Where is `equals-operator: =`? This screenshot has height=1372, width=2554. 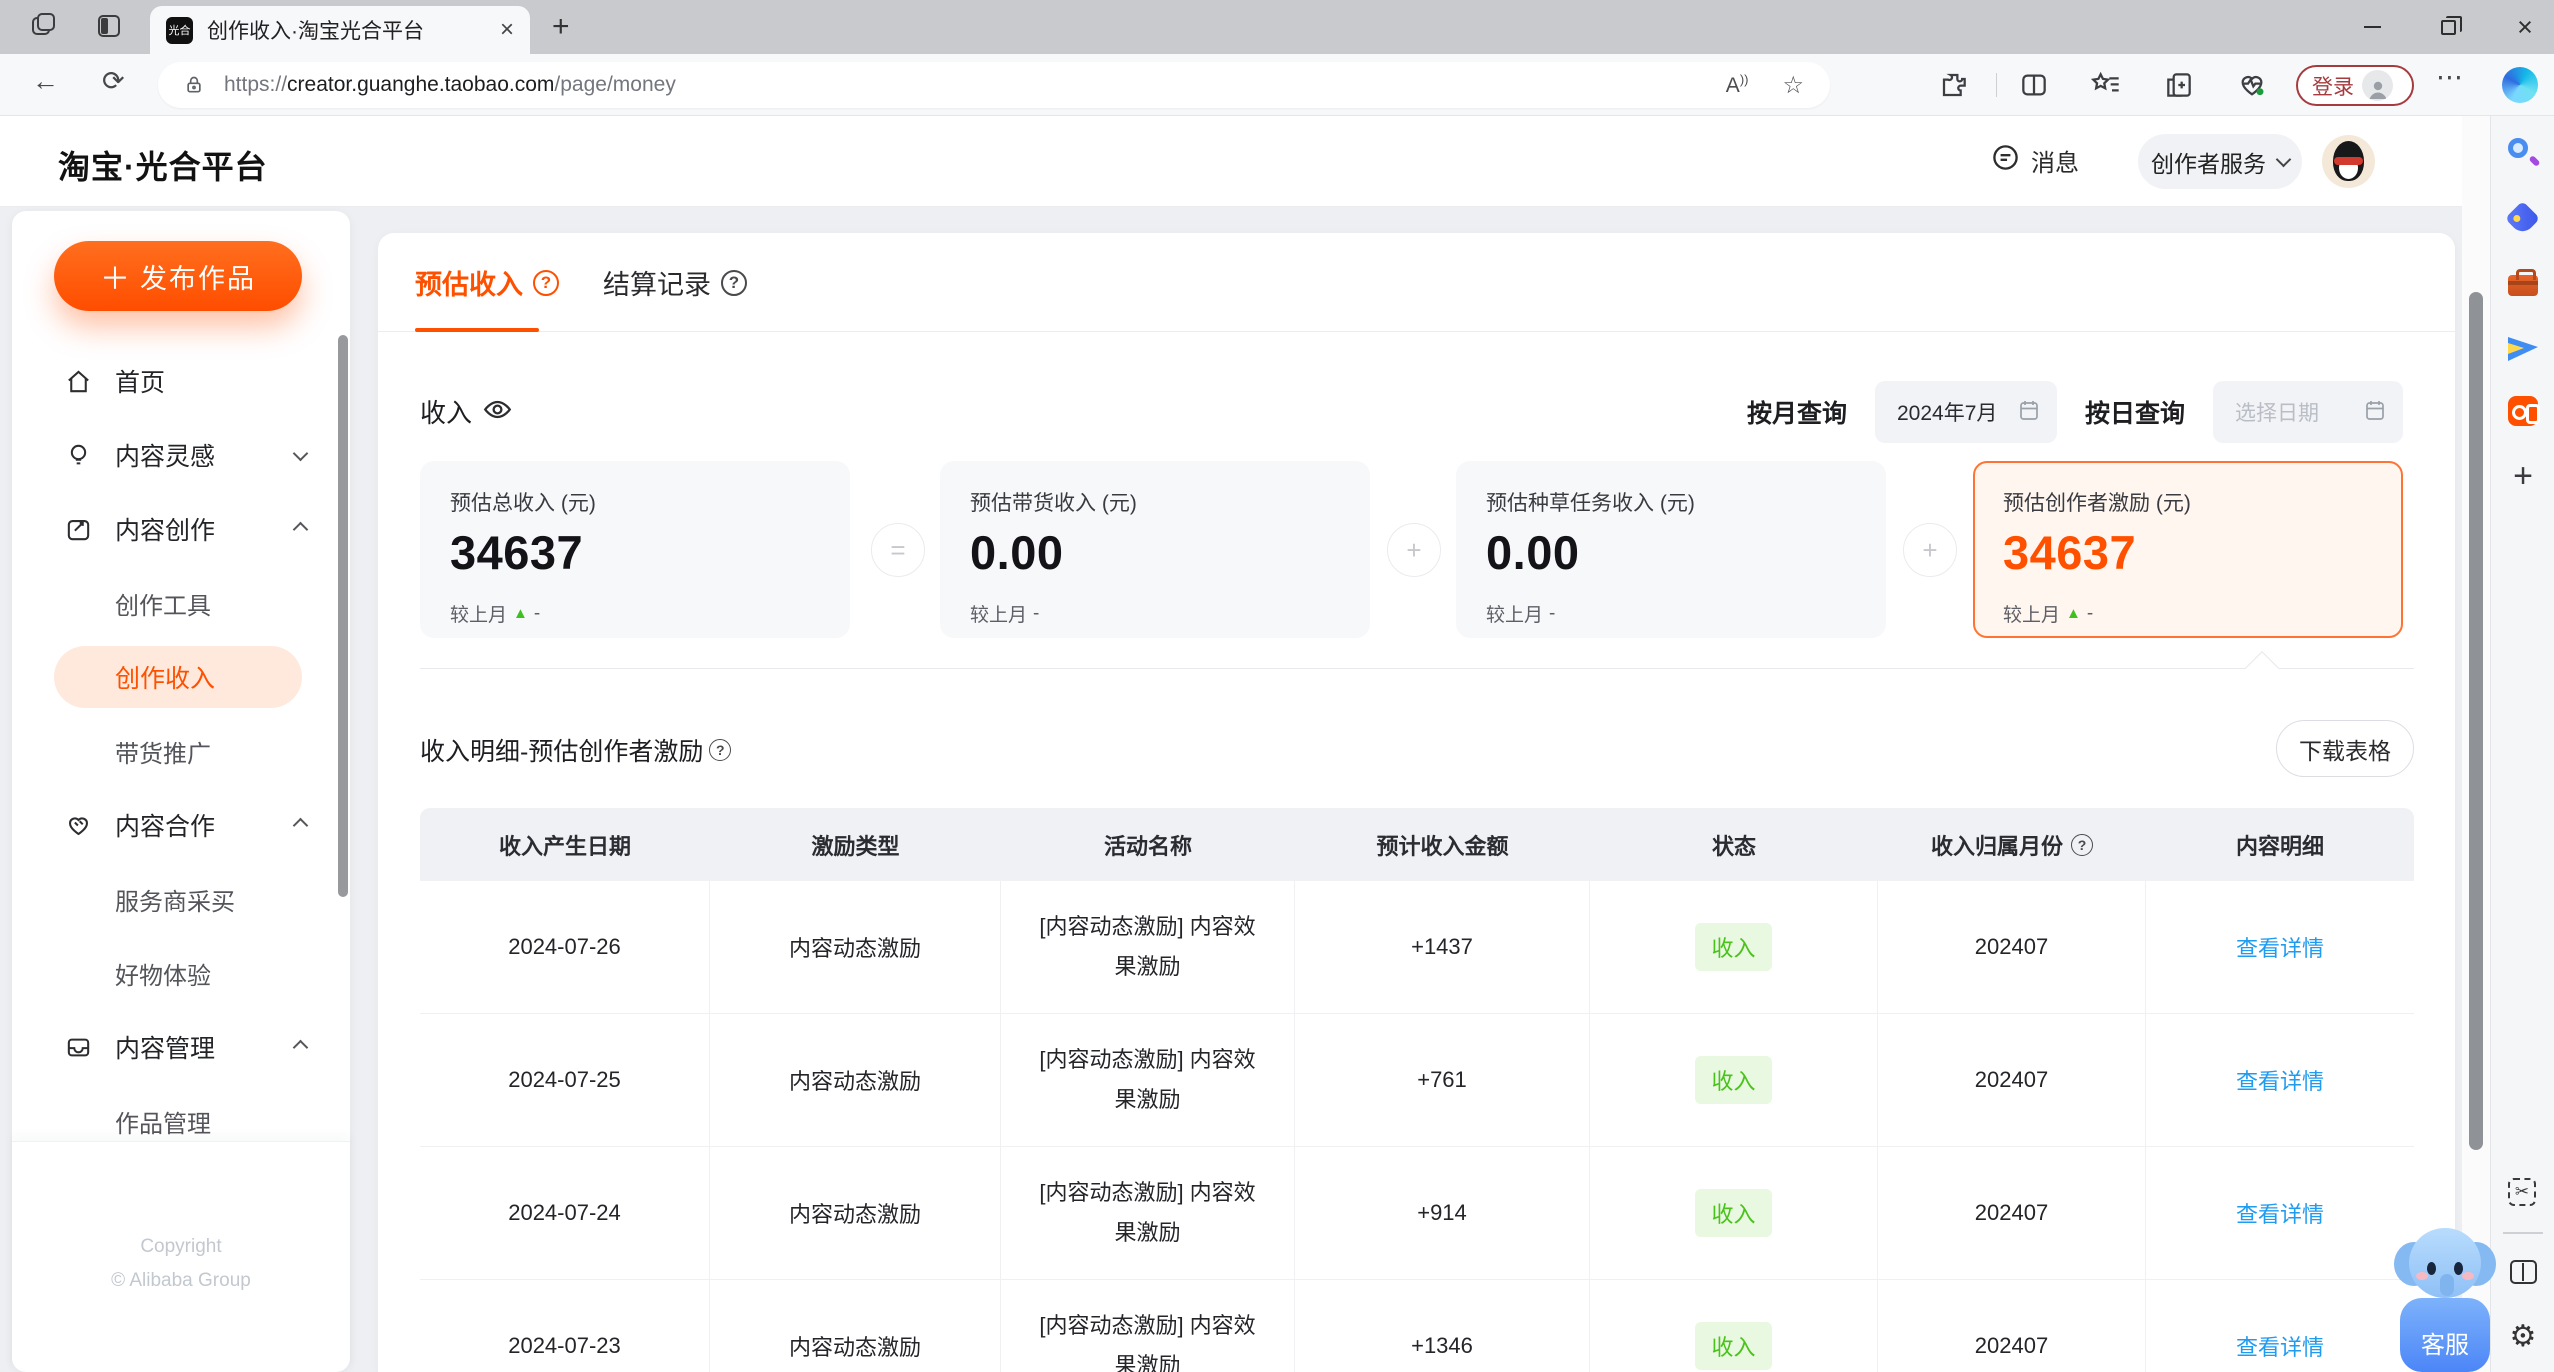 equals-operator: = is located at coordinates (898, 550).